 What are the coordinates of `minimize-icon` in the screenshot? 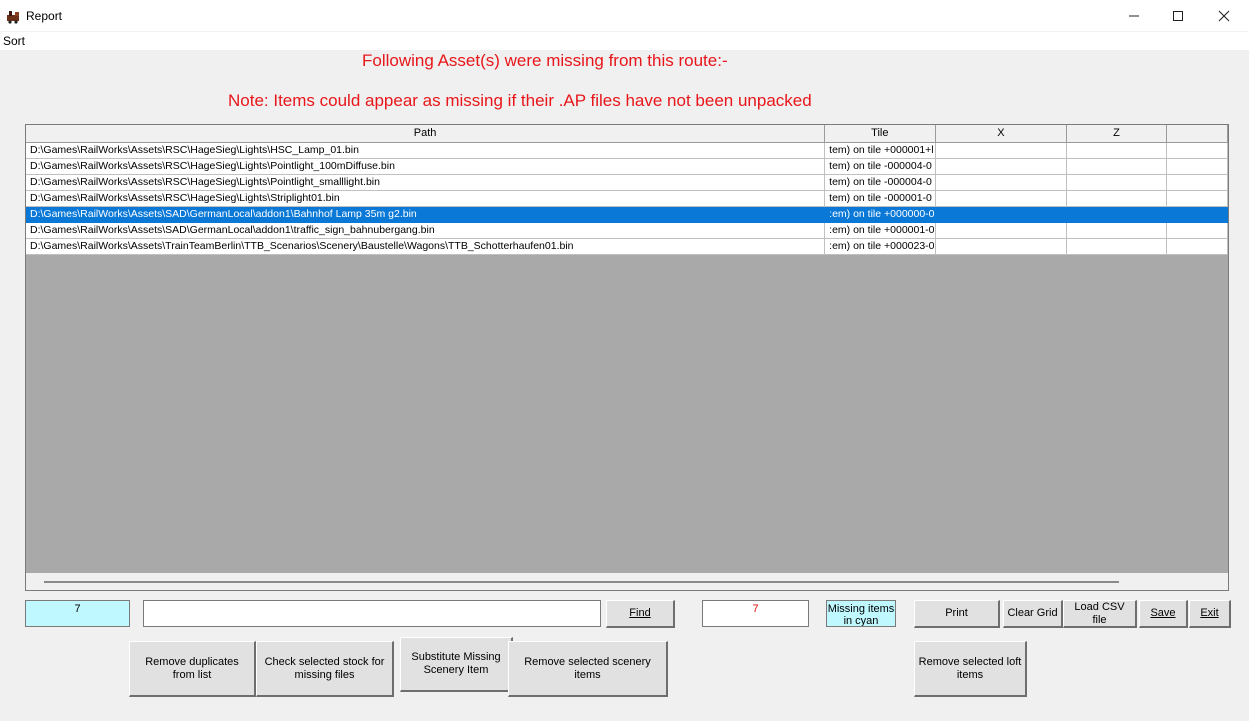 It's located at (1134, 16).